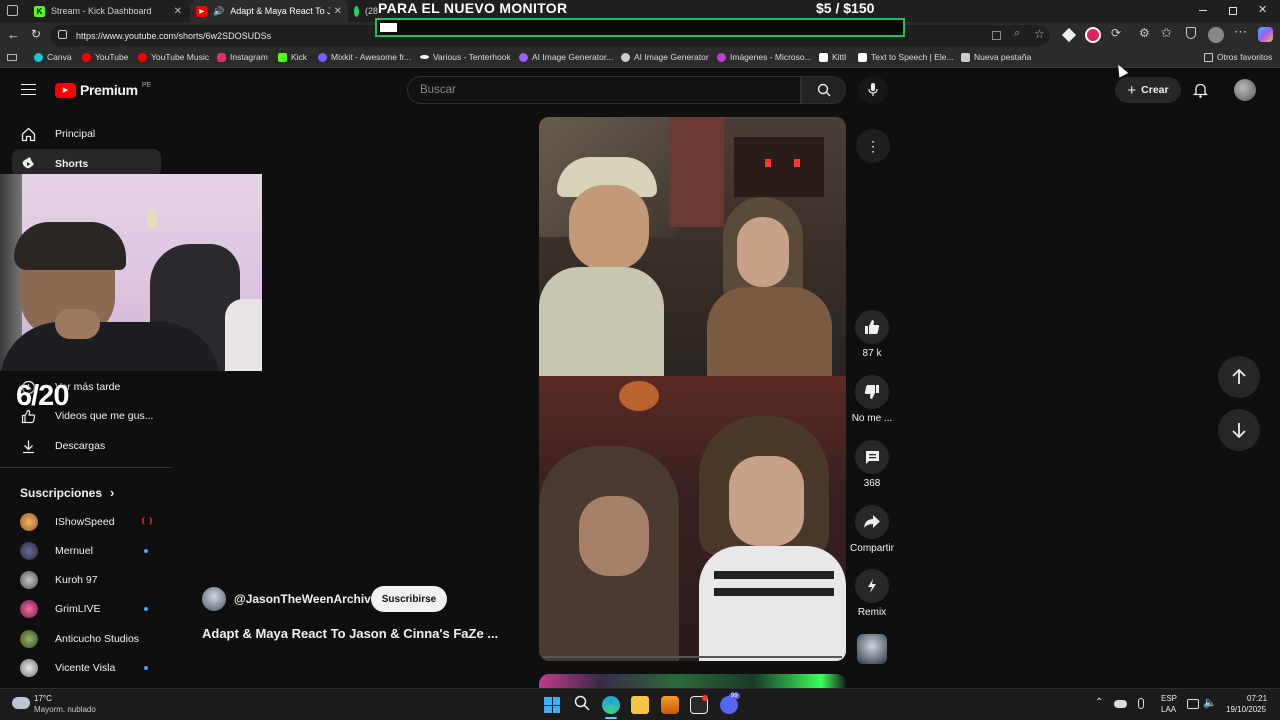  I want to click on bookmark-kittl: Kittl, so click(832, 57).